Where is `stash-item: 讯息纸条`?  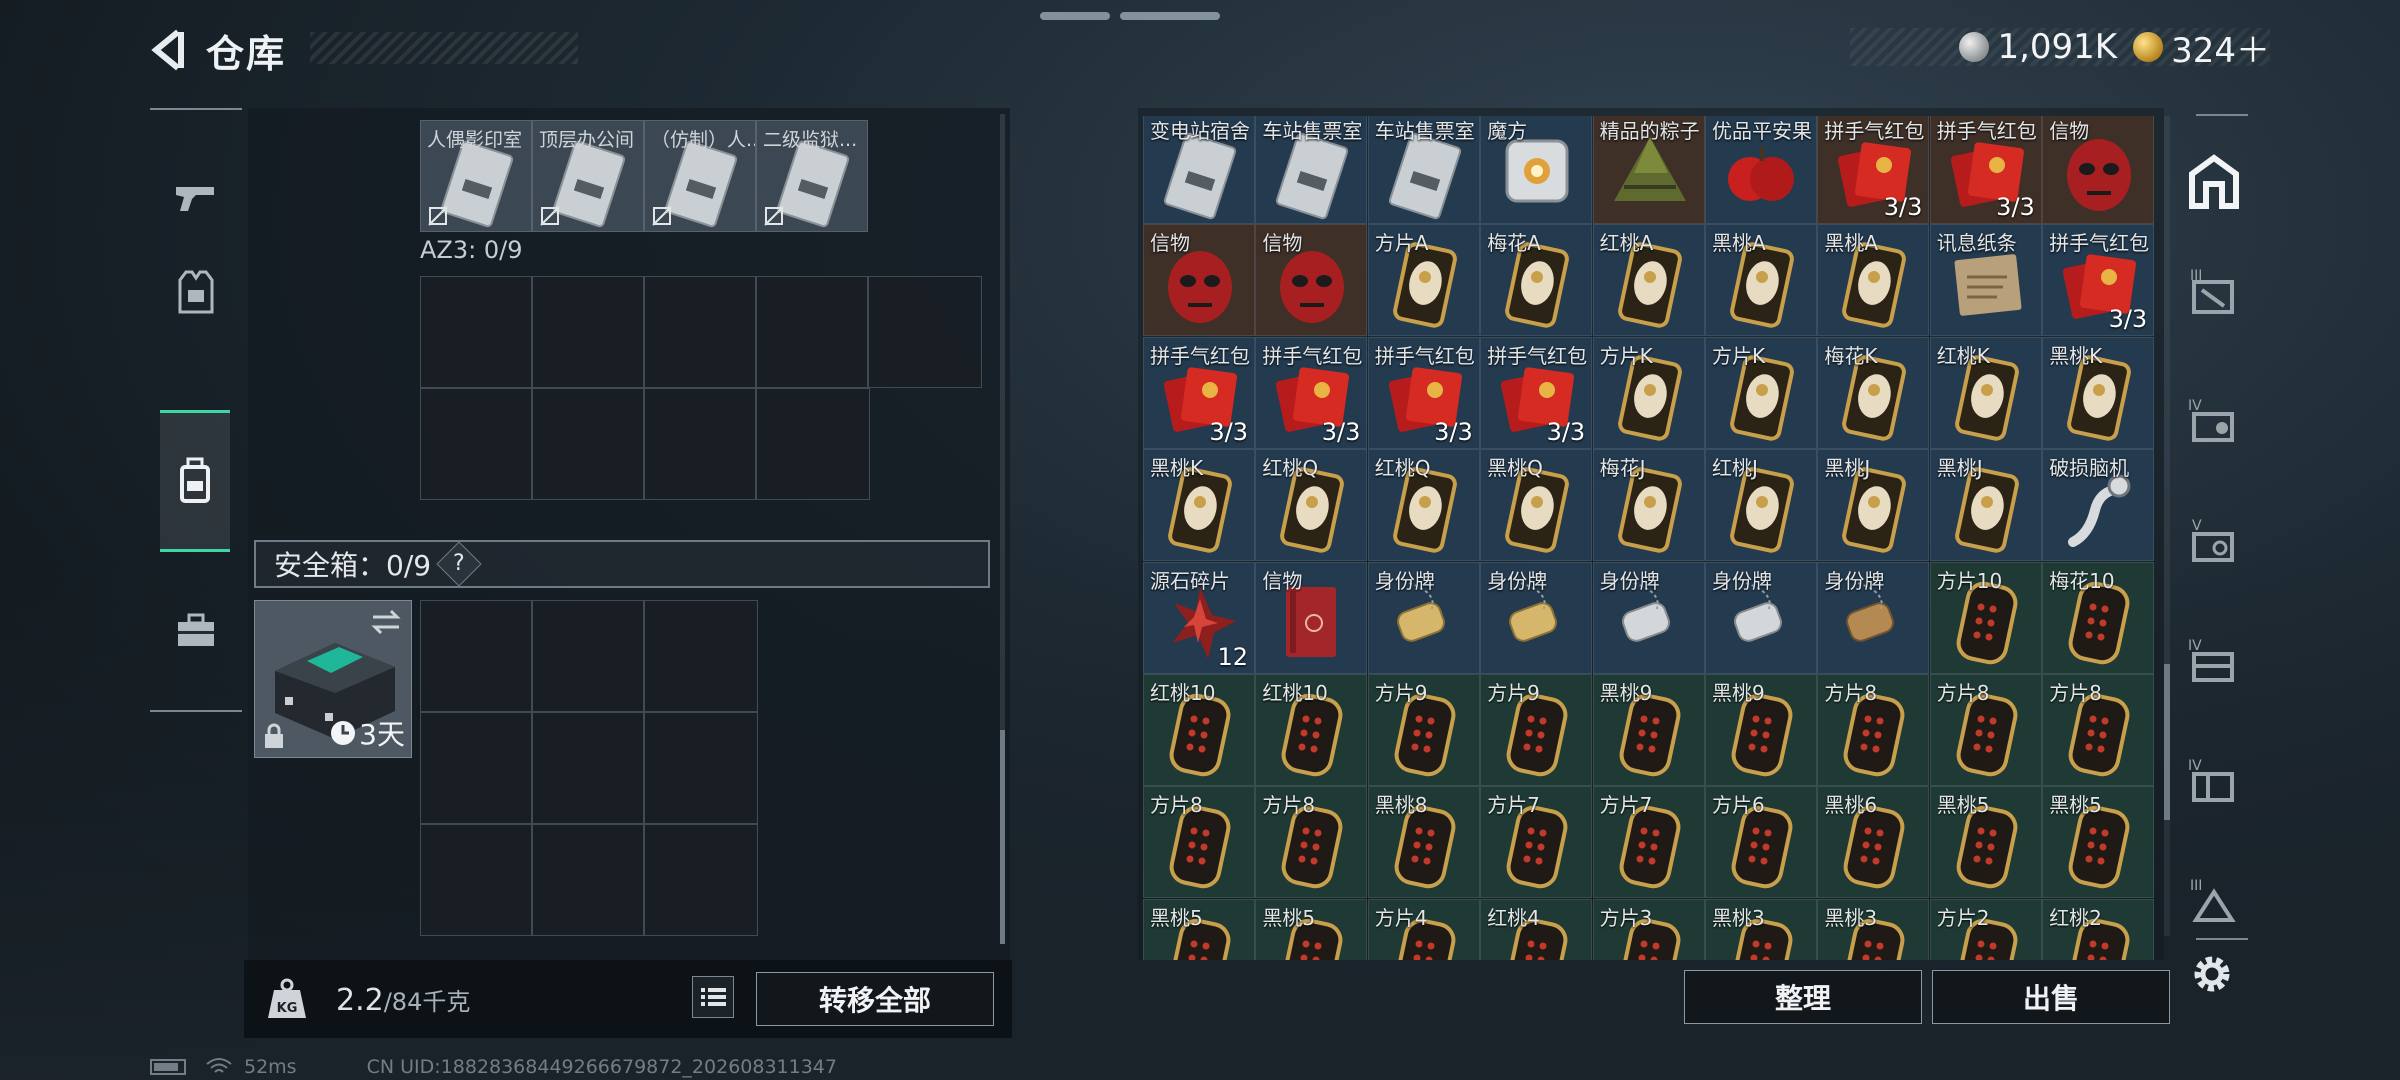 stash-item: 讯息纸条 is located at coordinates (1985, 280).